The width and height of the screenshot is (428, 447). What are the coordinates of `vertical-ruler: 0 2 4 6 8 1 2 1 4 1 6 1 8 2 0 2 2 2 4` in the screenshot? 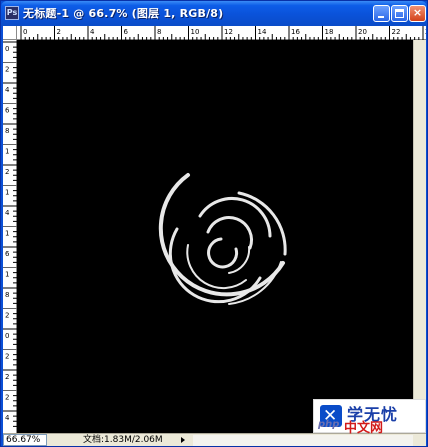 It's located at (10, 236).